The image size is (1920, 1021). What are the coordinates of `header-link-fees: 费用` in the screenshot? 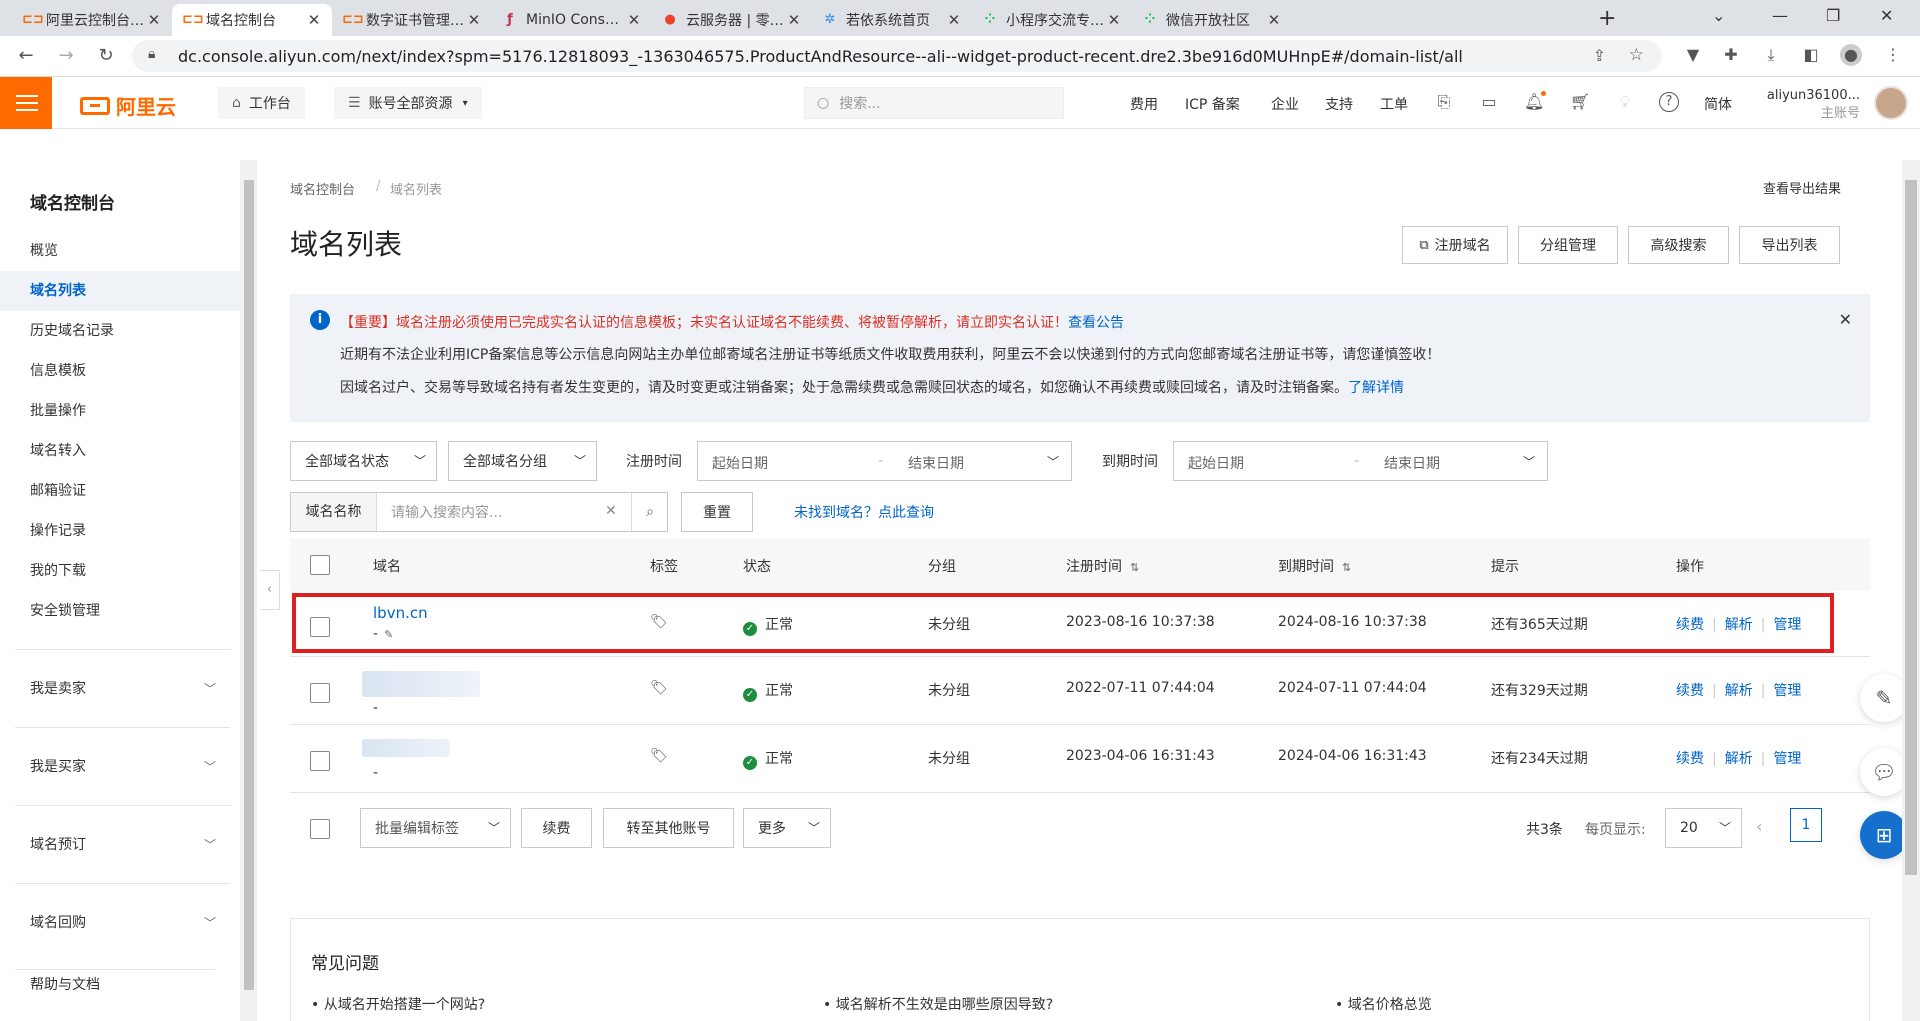 It's located at (1144, 104).